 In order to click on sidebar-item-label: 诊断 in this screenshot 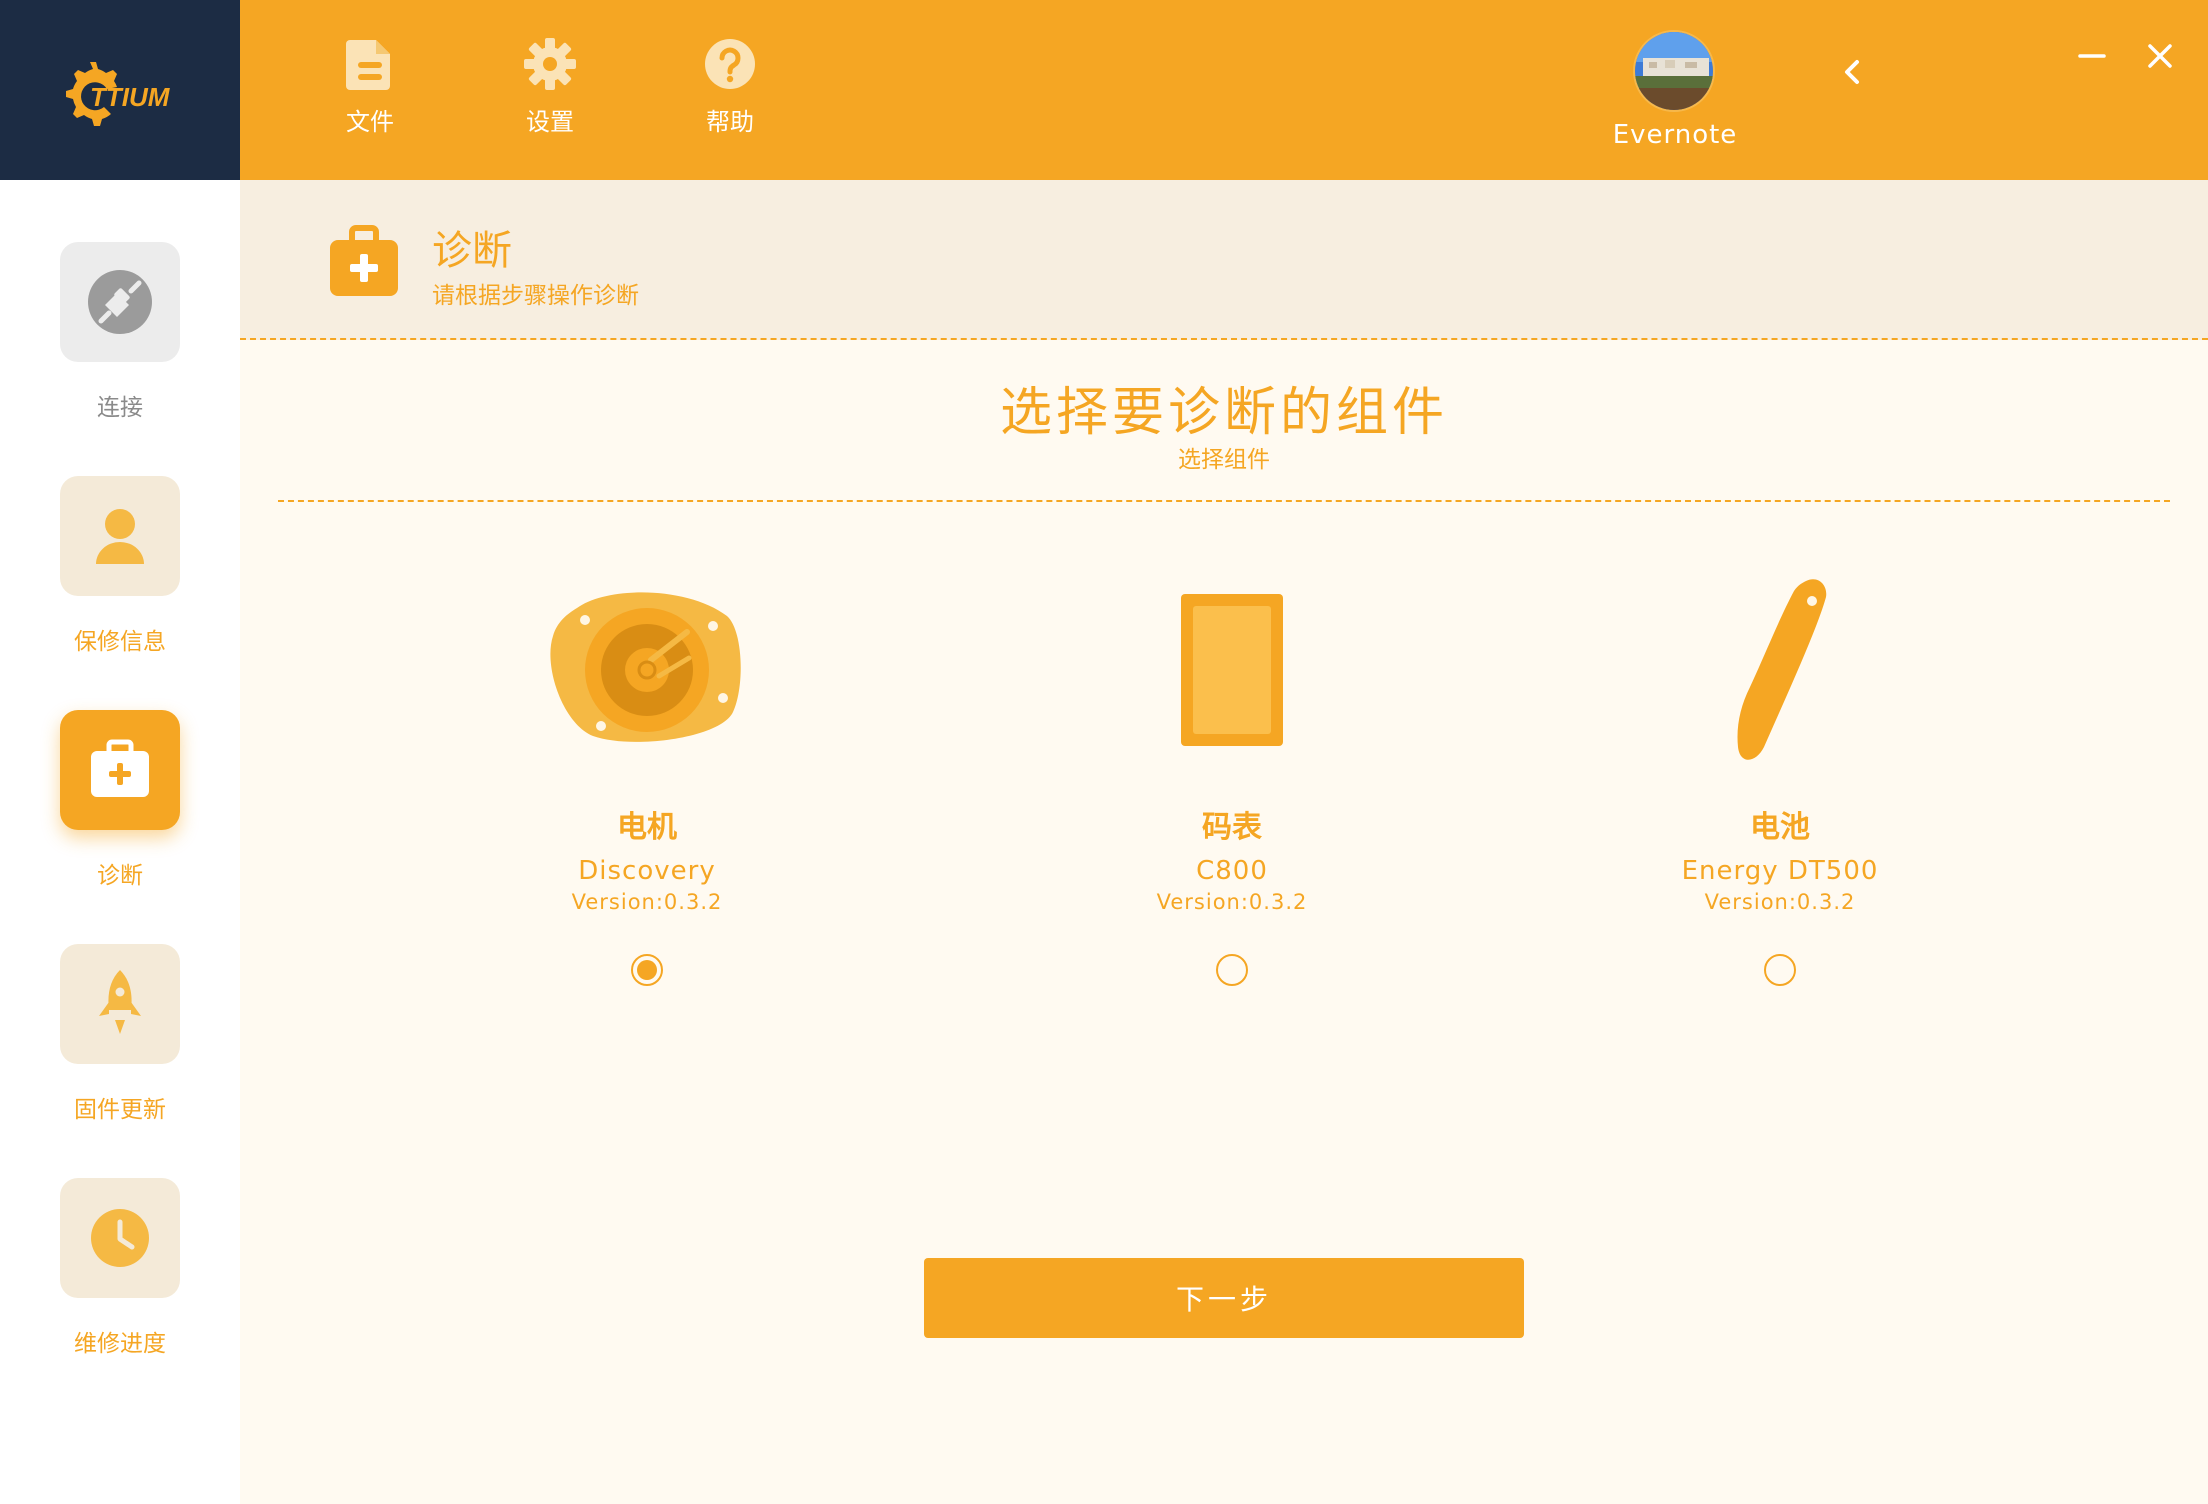, I will do `click(120, 876)`.